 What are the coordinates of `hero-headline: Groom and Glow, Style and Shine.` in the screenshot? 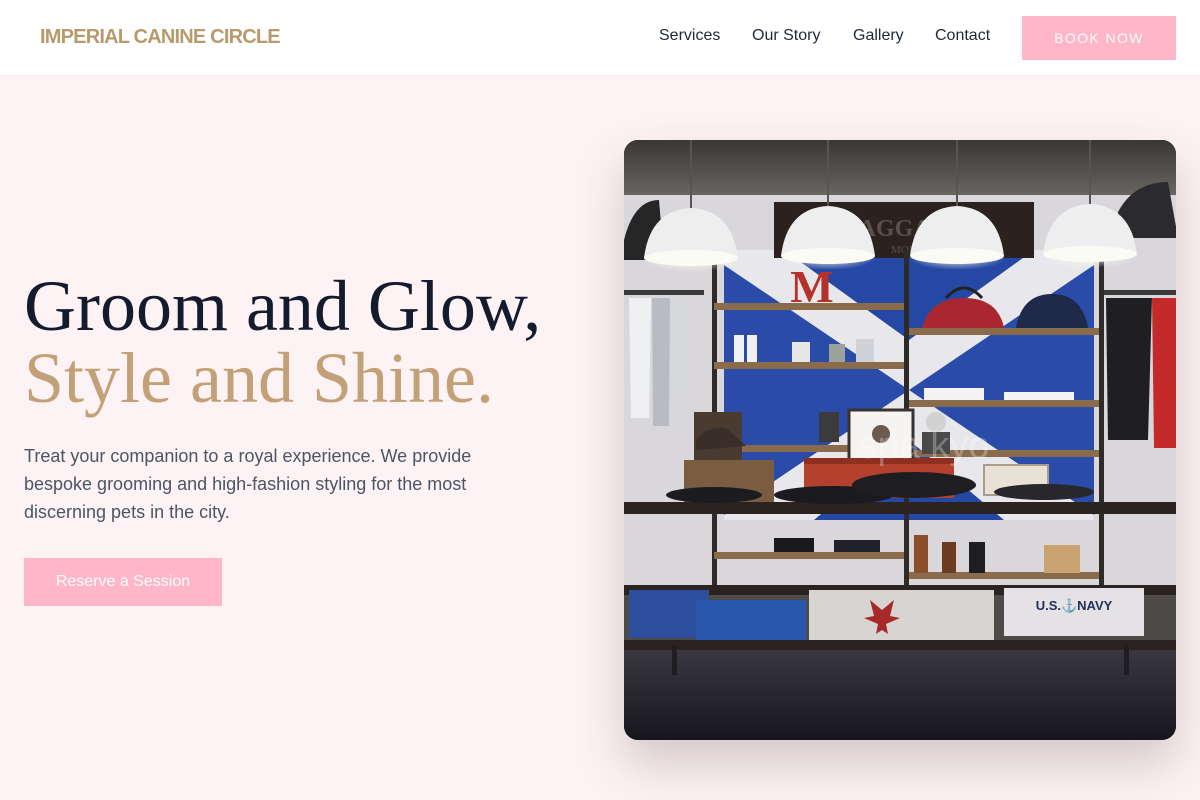 It's located at (282, 342).